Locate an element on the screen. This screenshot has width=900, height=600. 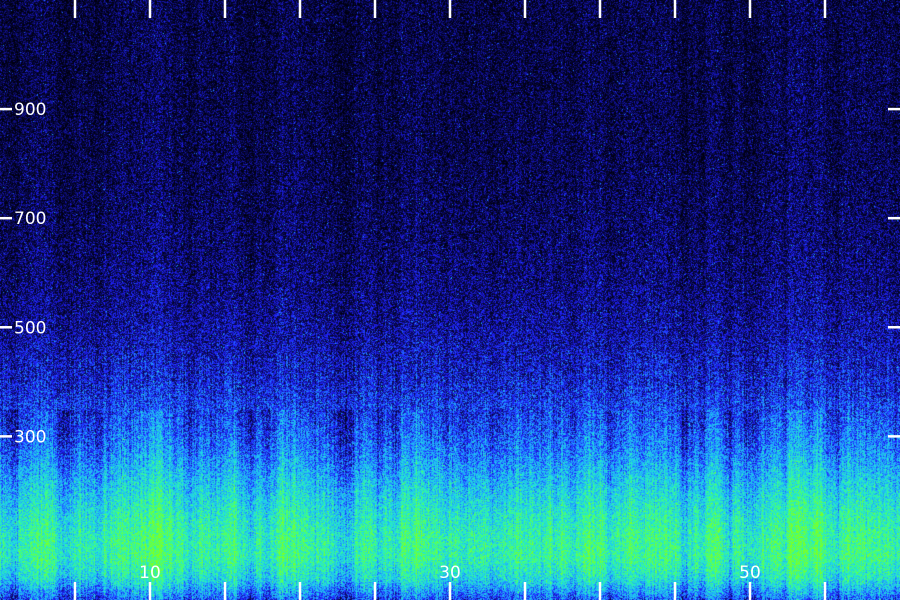
x-tick-label: 30 is located at coordinates (450, 573).